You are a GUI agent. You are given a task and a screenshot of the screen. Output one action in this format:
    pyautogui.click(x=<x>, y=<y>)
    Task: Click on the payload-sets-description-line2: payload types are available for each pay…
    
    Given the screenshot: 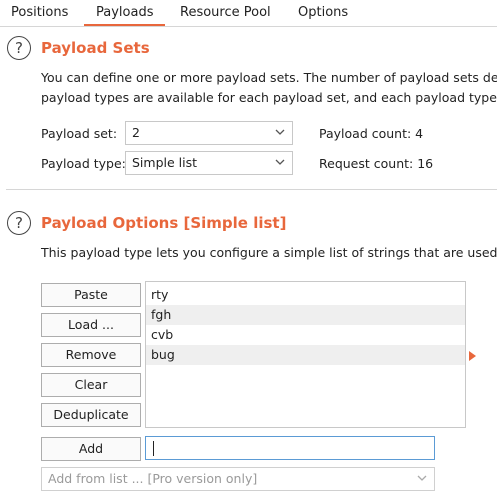 What is the action you would take?
    pyautogui.click(x=269, y=97)
    